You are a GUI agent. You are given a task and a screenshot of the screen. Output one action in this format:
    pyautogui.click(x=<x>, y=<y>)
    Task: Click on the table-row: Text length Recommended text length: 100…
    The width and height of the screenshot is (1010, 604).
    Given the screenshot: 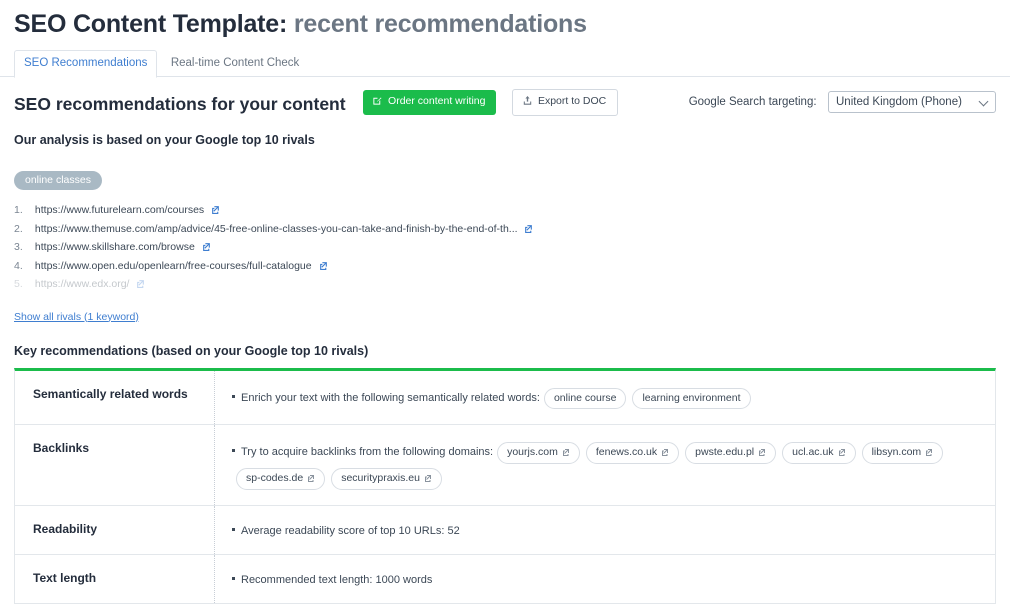 What is the action you would take?
    pyautogui.click(x=505, y=578)
    